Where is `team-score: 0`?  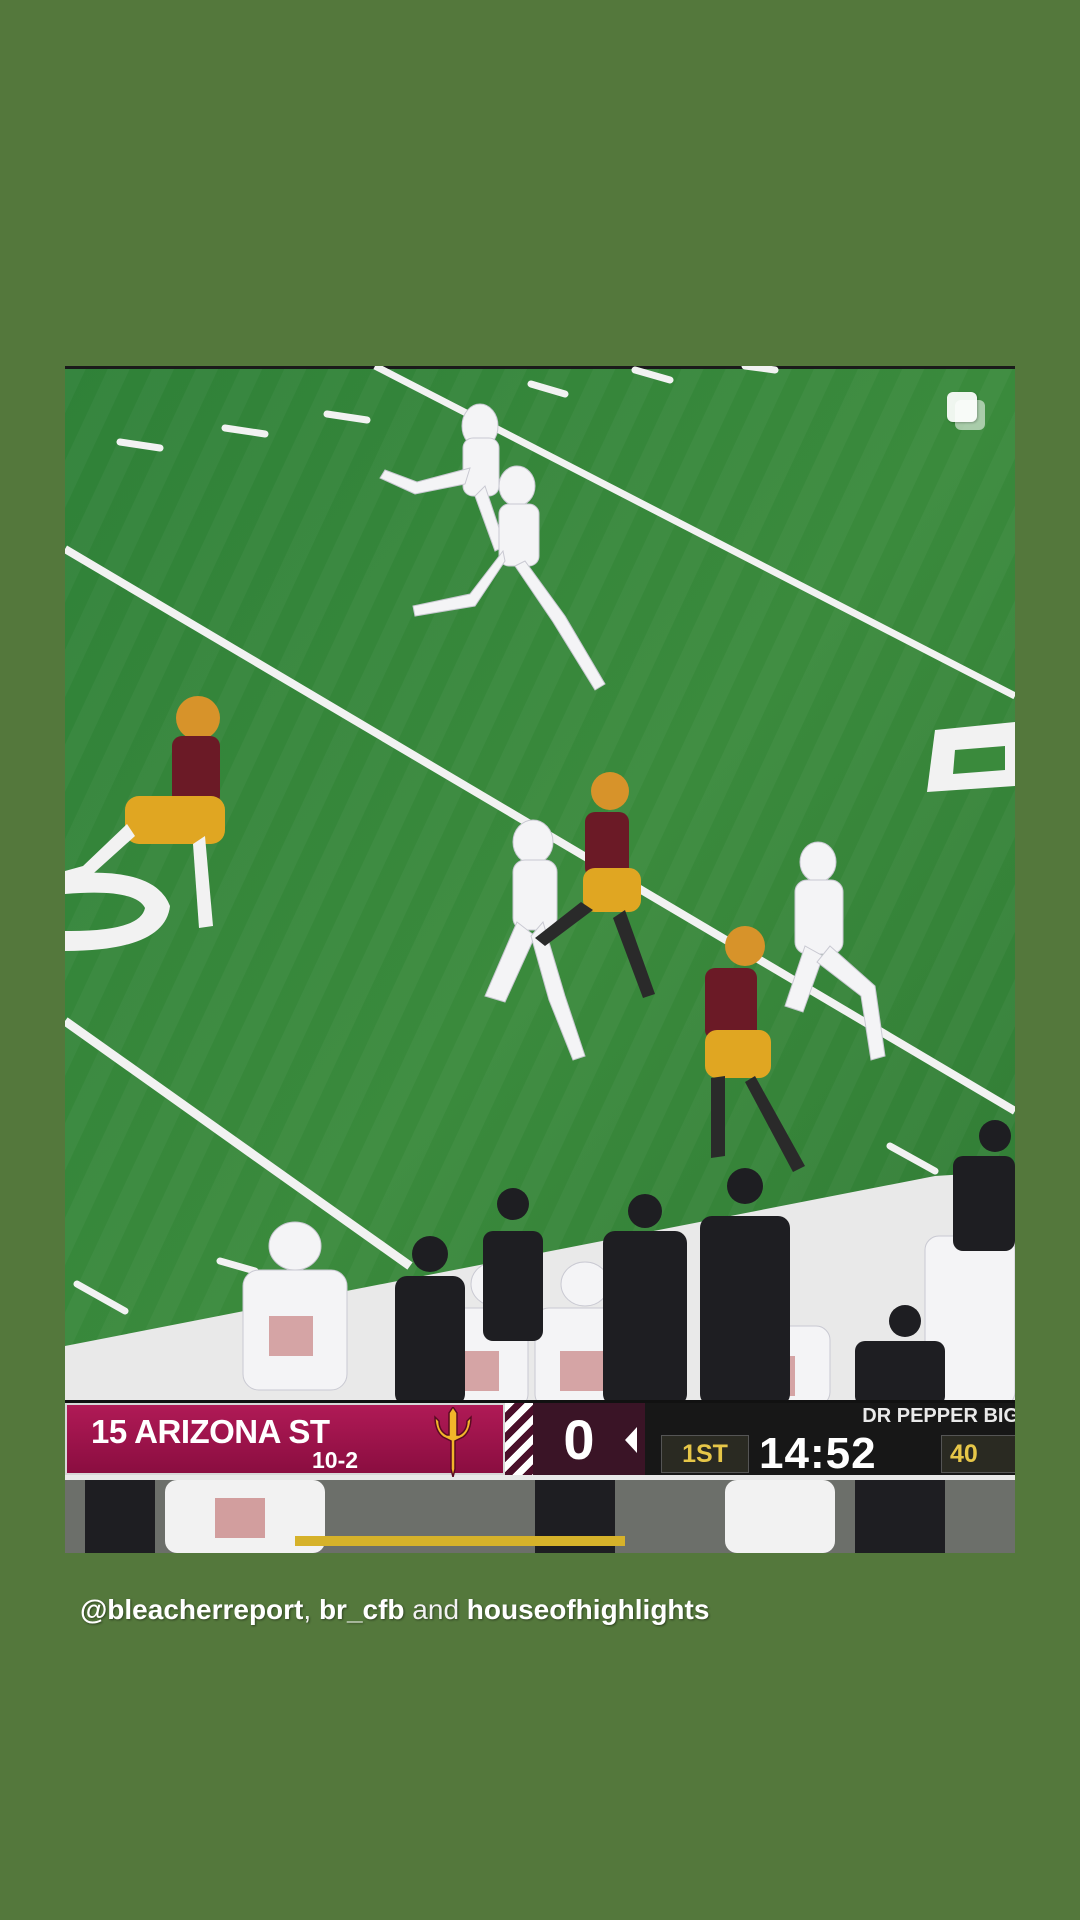 team-score: 0 is located at coordinates (579, 1439).